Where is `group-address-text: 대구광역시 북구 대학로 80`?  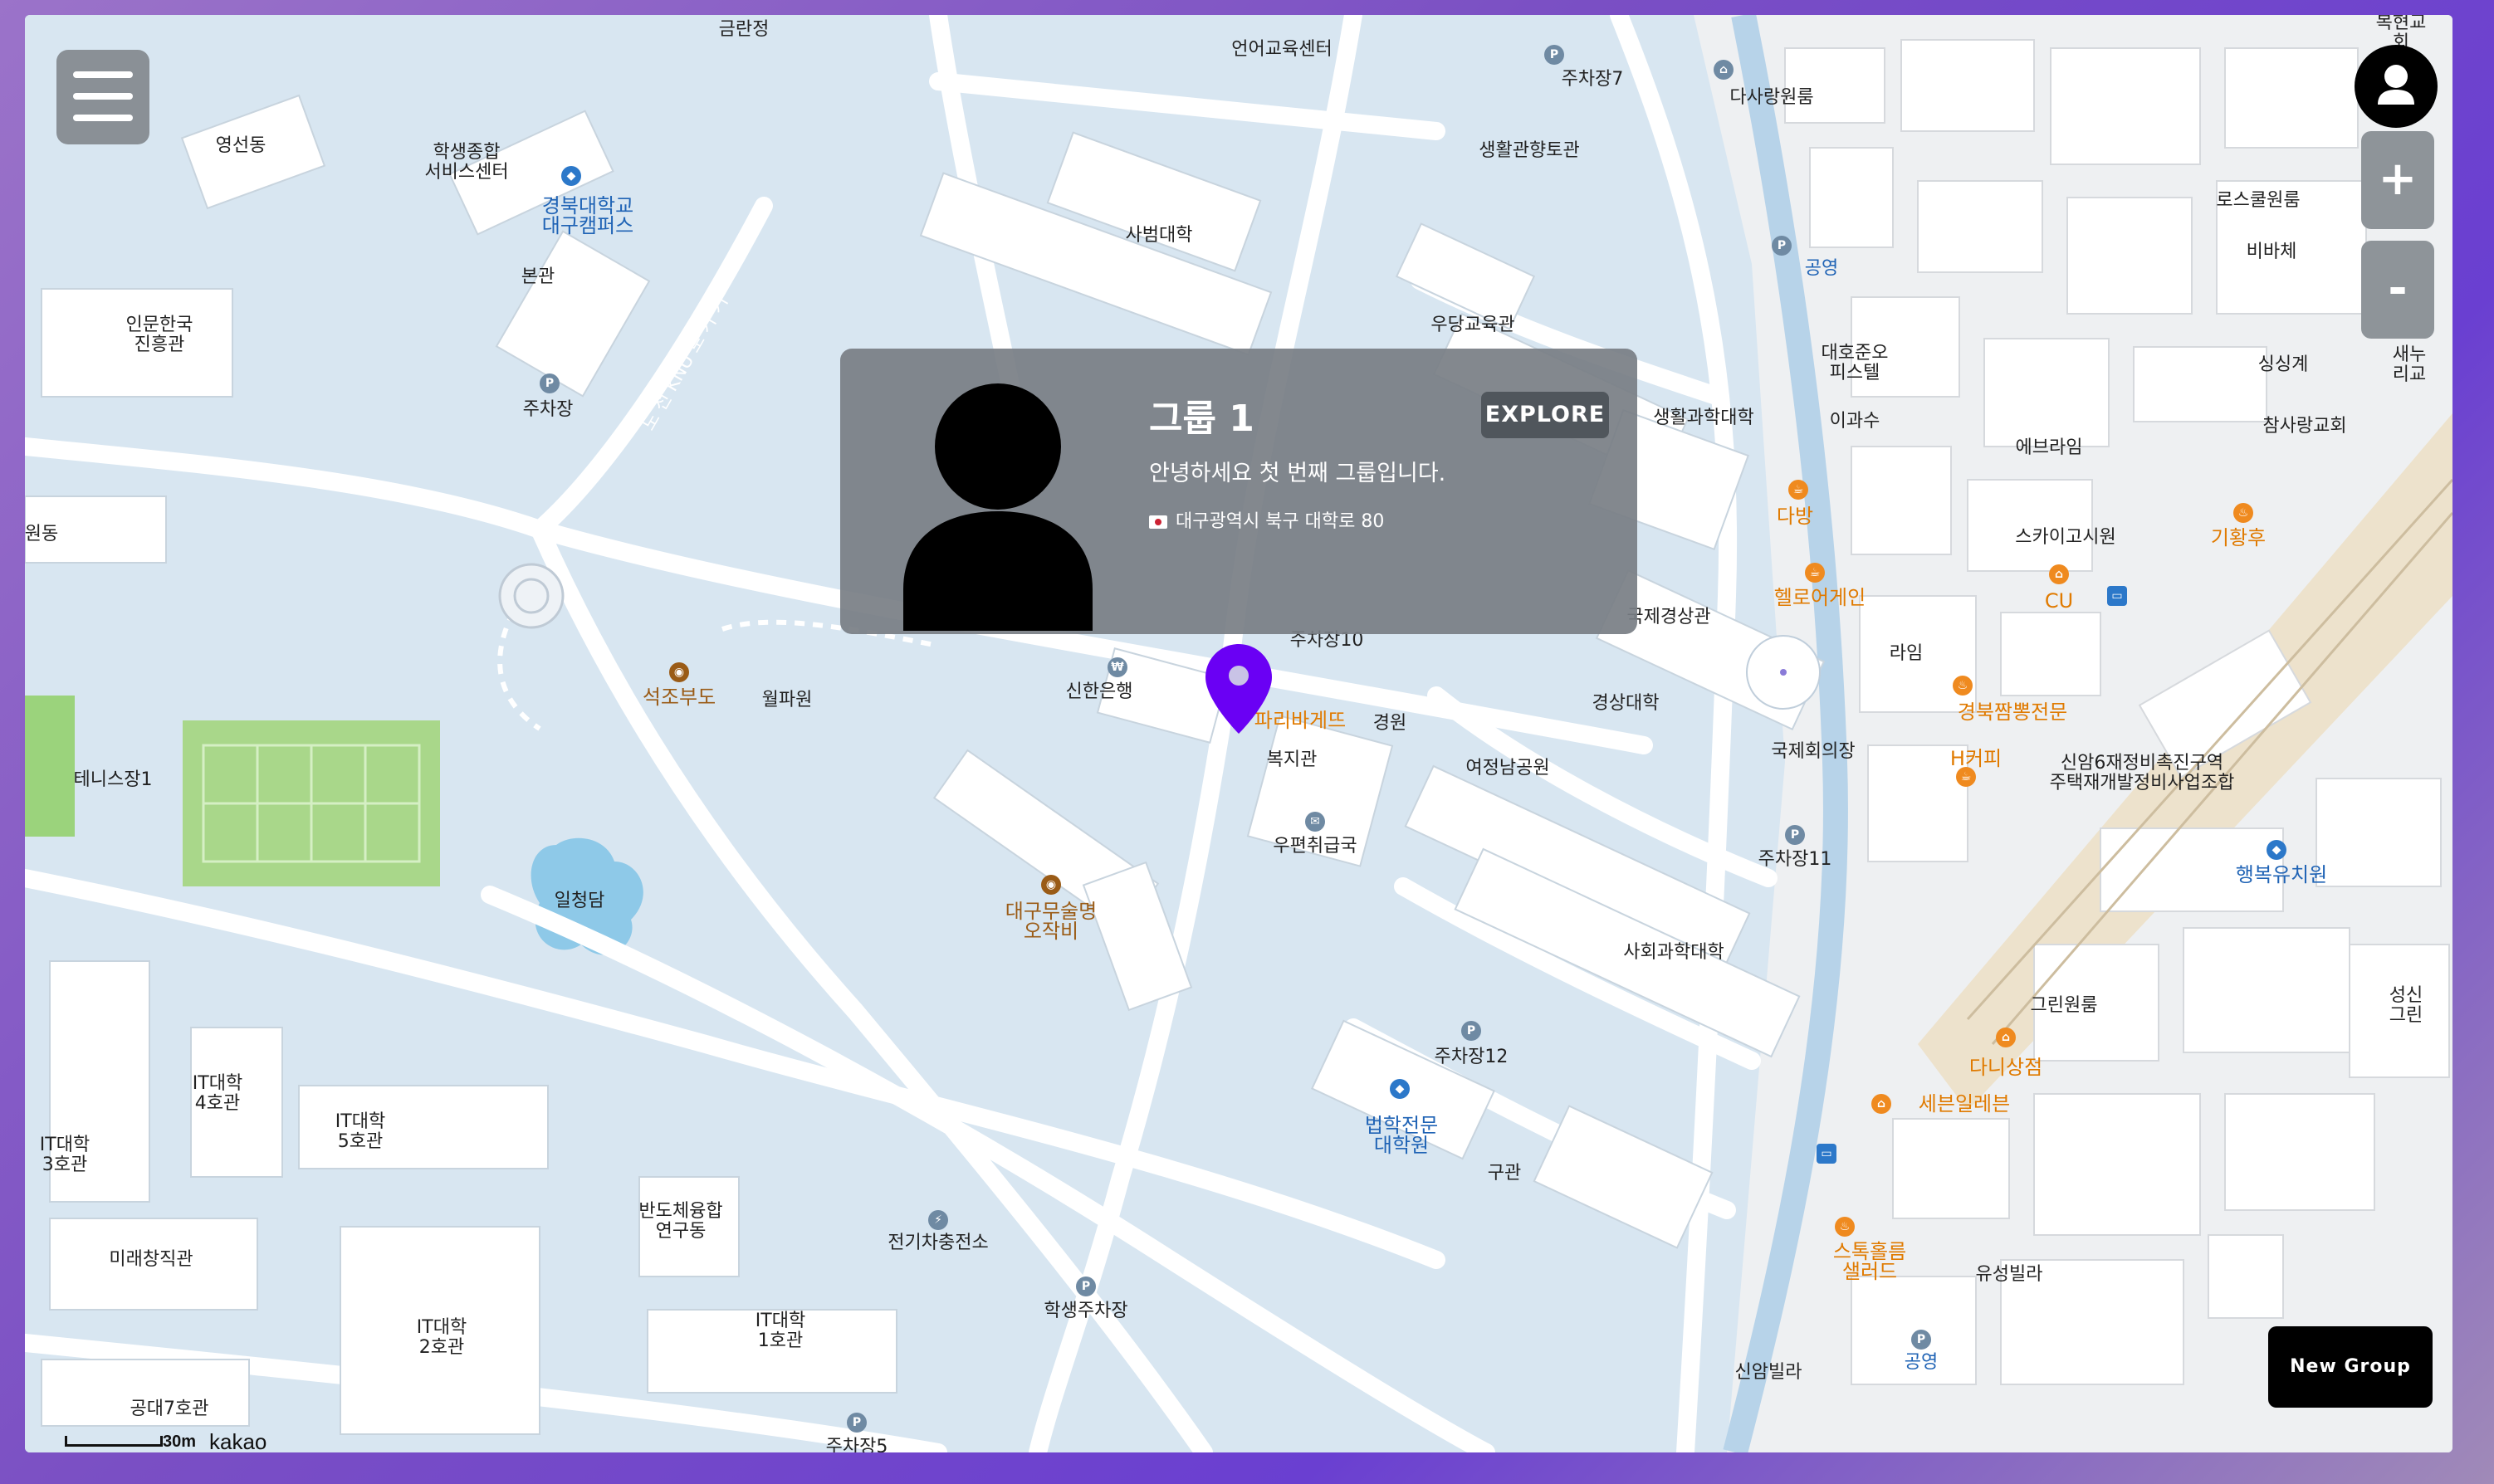
group-address-text: 대구광역시 북구 대학로 80 is located at coordinates (1280, 521).